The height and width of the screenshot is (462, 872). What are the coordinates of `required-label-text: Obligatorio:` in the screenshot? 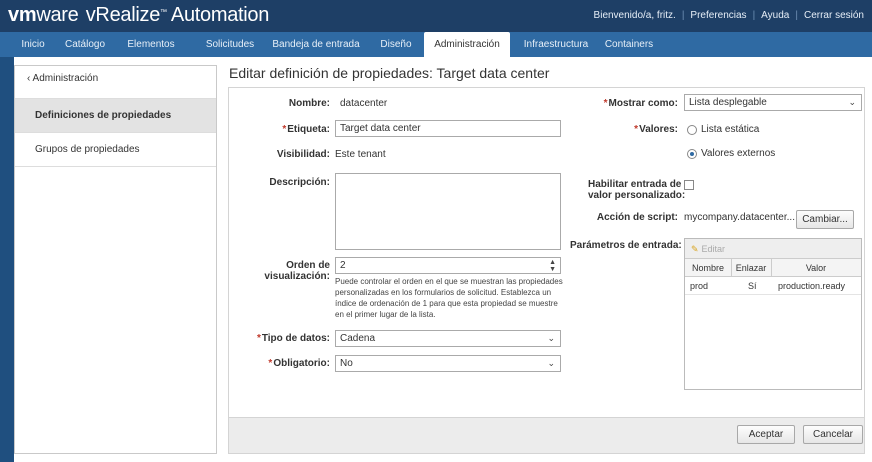 It's located at (301, 363).